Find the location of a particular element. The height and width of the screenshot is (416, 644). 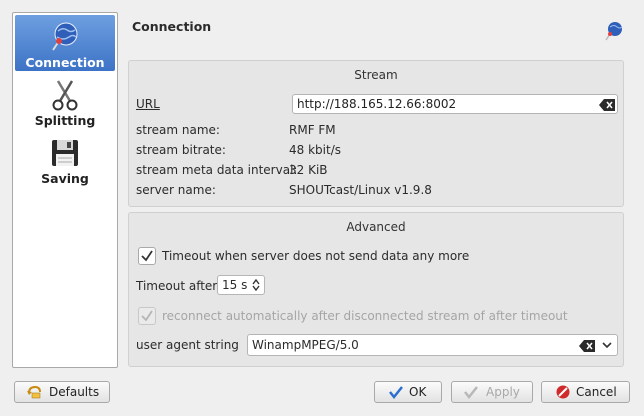

user-agent-combobox: WinampMPEG/5.0 is located at coordinates (432, 345).